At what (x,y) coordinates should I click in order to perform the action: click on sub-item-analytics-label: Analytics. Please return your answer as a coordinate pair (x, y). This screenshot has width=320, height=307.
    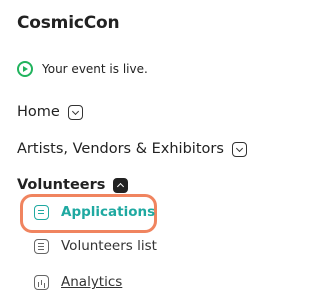
    Looking at the image, I should click on (92, 282).